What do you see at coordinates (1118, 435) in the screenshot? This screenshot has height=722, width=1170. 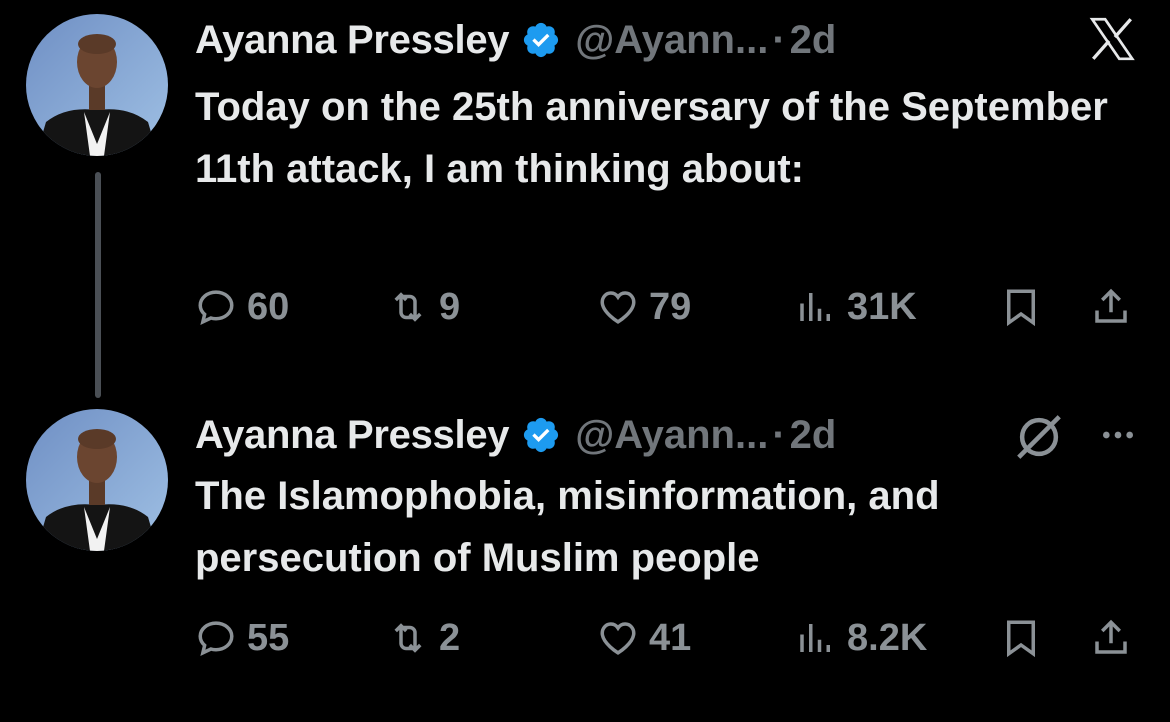 I see `more-icon` at bounding box center [1118, 435].